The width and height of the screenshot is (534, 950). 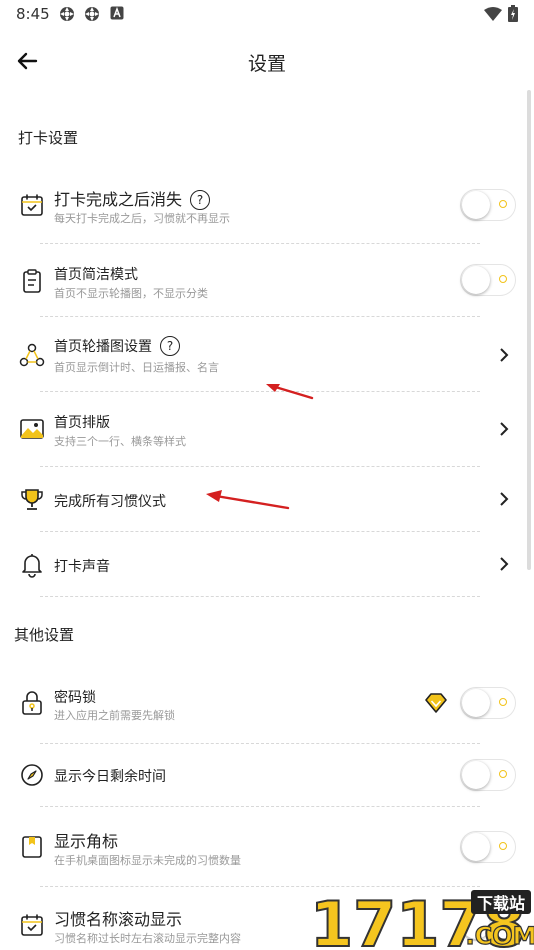 I want to click on toggle-disappear, so click(x=488, y=205).